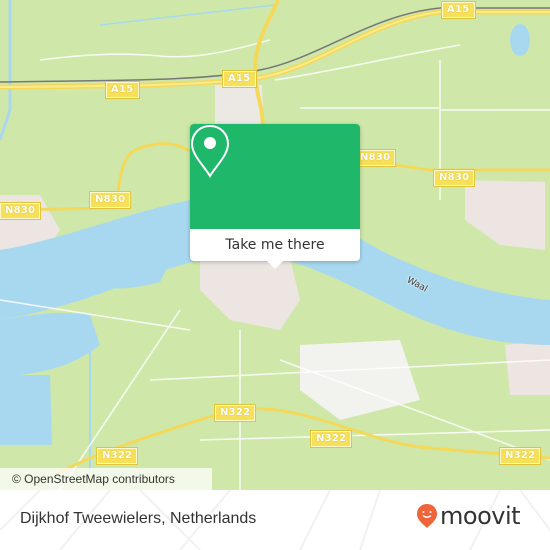  I want to click on railway, so click(275, 45).